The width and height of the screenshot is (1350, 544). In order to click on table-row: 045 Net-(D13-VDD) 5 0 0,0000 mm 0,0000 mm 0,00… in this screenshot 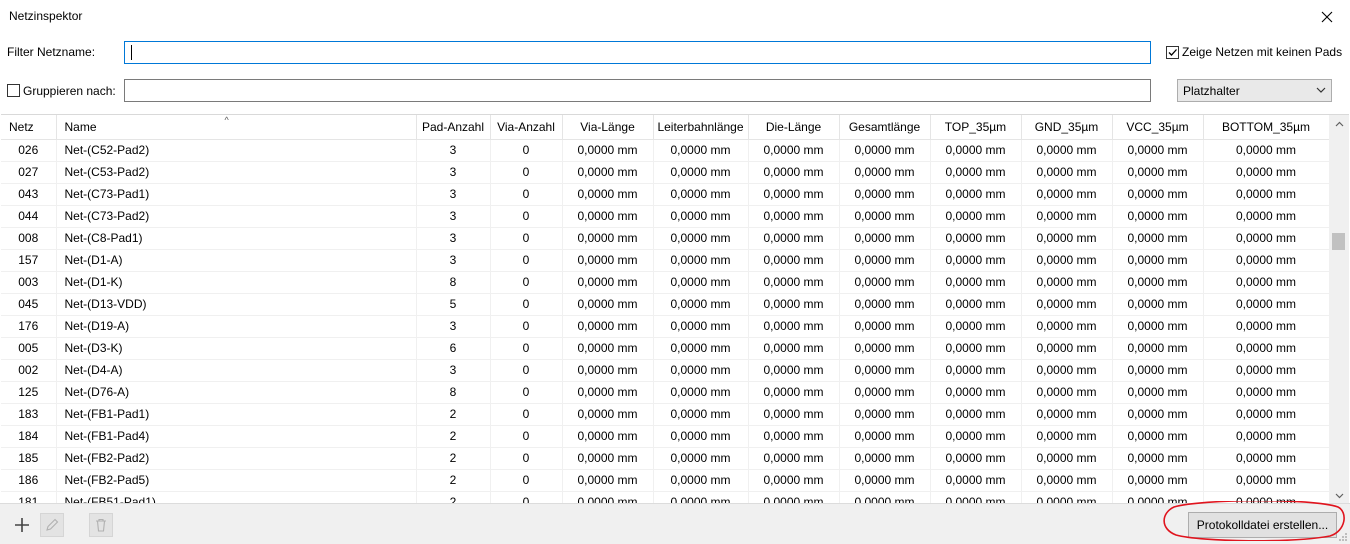, I will do `click(665, 304)`.